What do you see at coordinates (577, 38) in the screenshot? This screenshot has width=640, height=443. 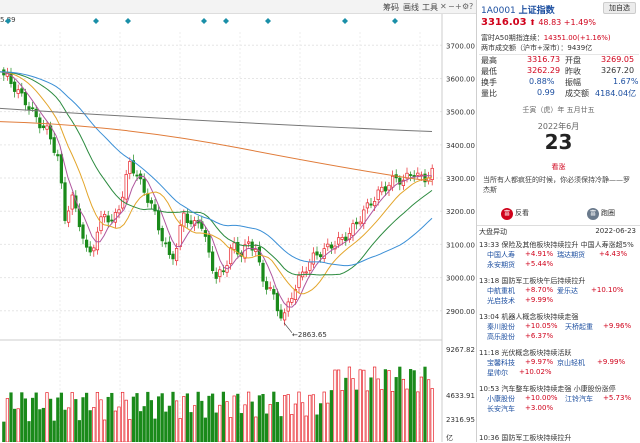 I see `a50-value: 14351.00(+1.16%)` at bounding box center [577, 38].